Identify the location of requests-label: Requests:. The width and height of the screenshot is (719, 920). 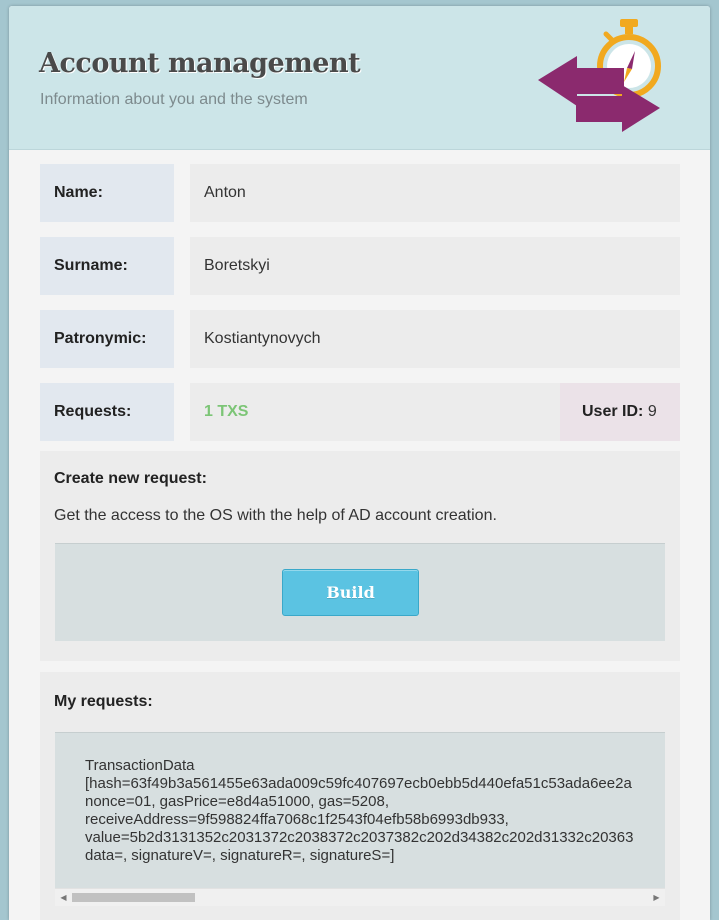
(107, 412).